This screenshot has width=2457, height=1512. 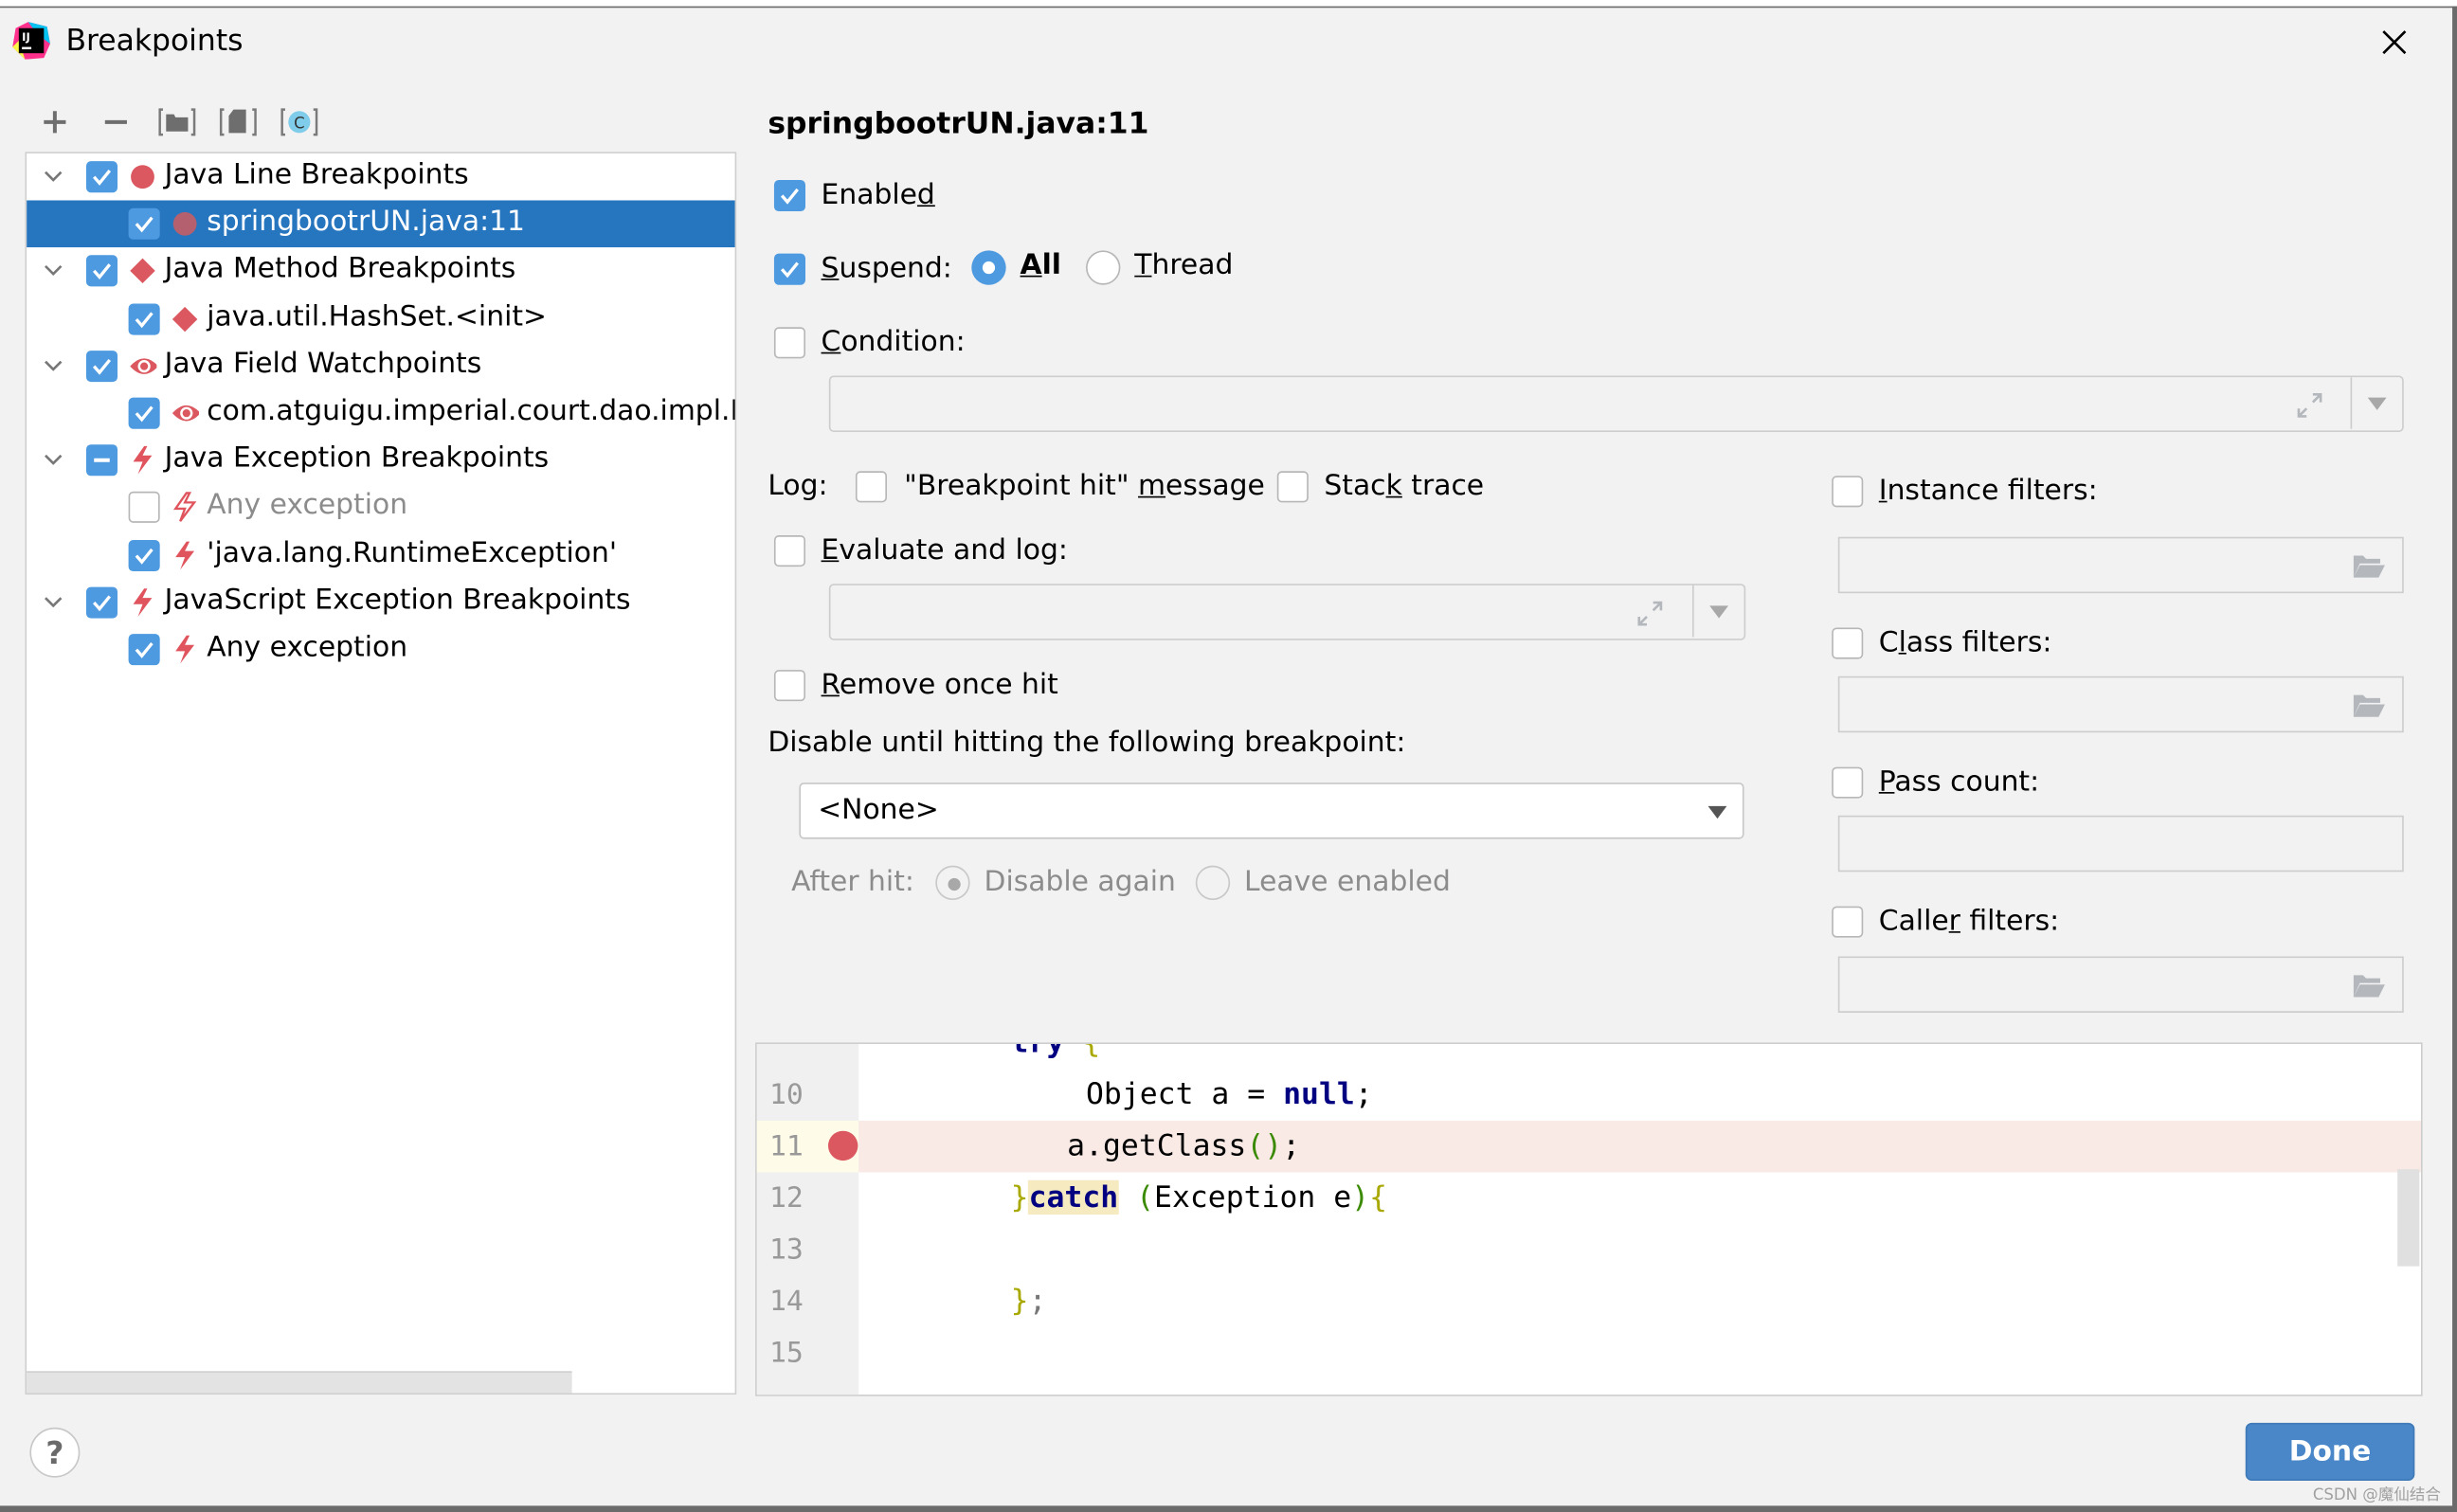 What do you see at coordinates (143, 272) in the screenshot?
I see `red-diamond-icon` at bounding box center [143, 272].